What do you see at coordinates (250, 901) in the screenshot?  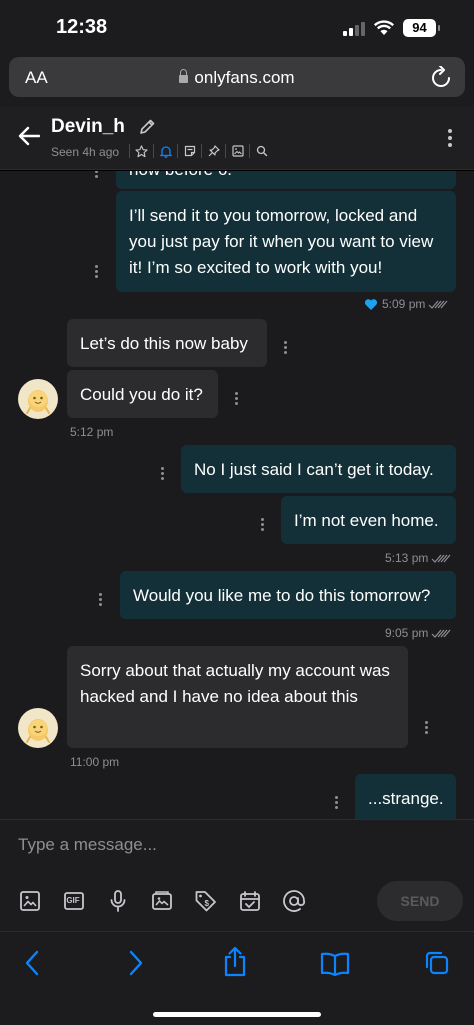 I see `calendar-icon` at bounding box center [250, 901].